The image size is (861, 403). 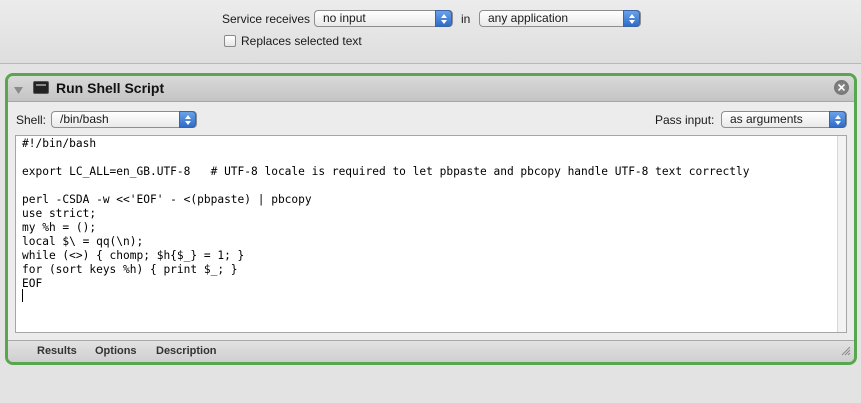 I want to click on in-label: in, so click(x=466, y=19).